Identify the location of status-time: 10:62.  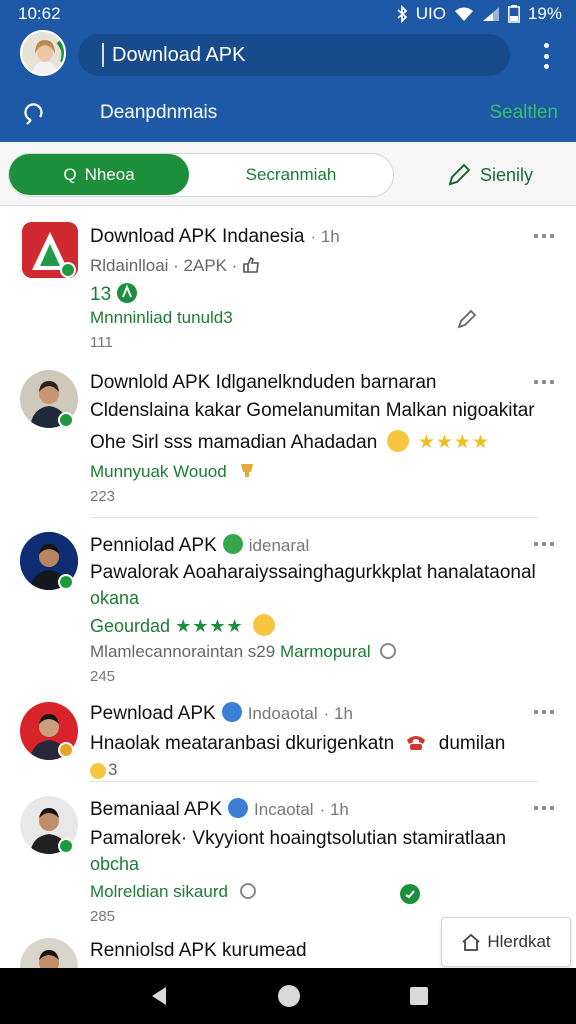
(39, 13).